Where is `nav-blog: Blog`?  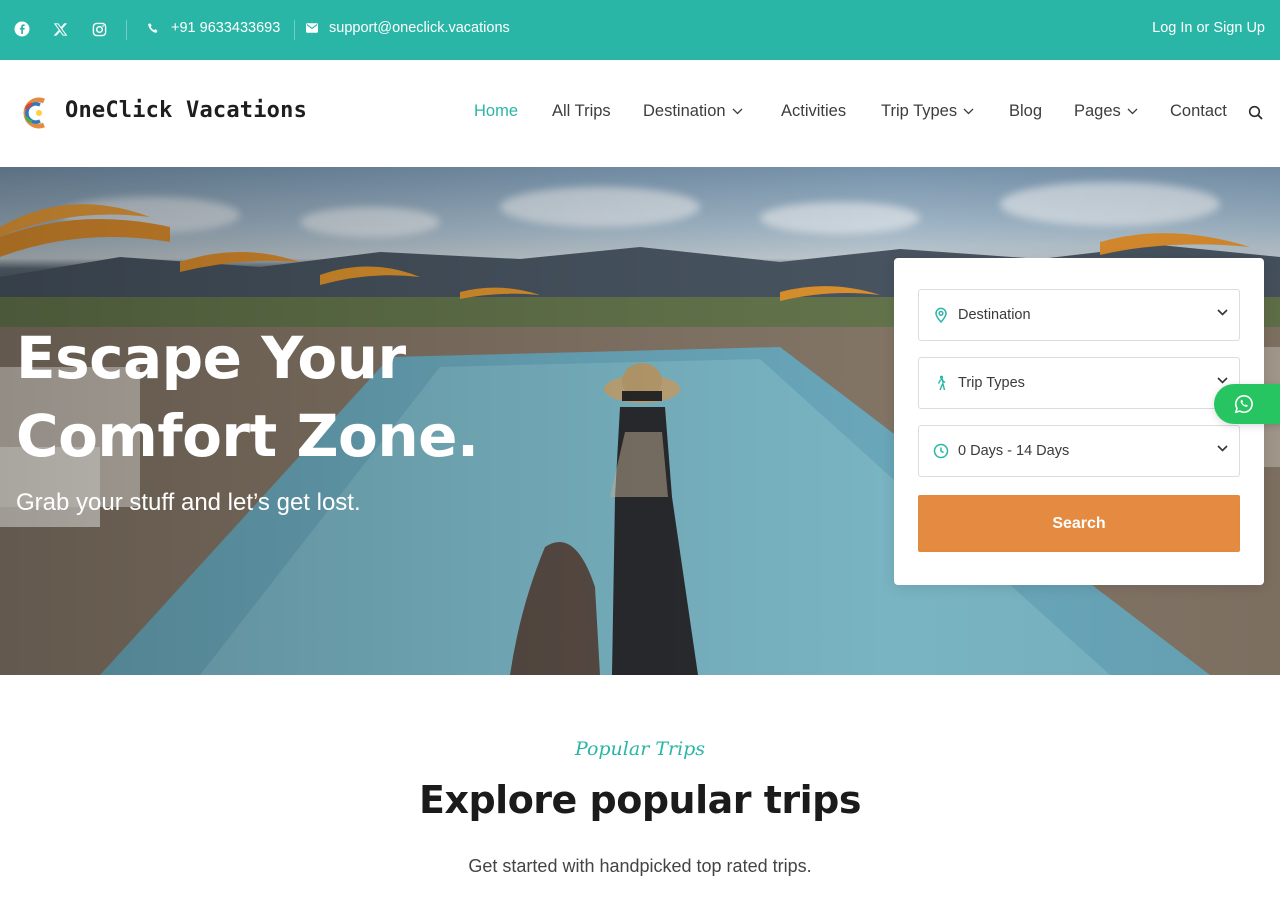
nav-blog: Blog is located at coordinates (1025, 111).